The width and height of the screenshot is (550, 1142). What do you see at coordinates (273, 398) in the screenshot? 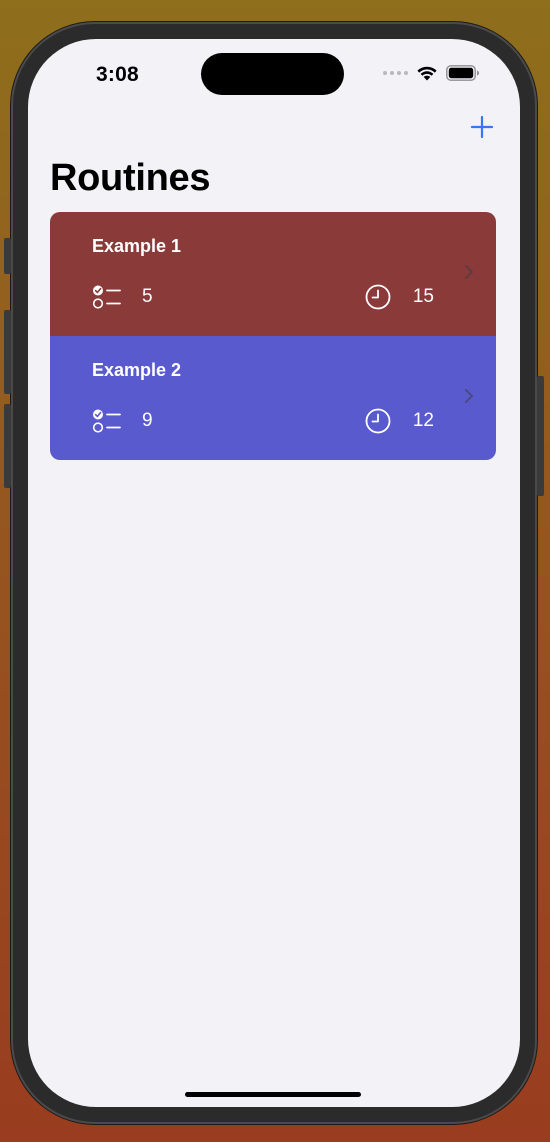
I see `routine-row-example-2: Example 2 9 12` at bounding box center [273, 398].